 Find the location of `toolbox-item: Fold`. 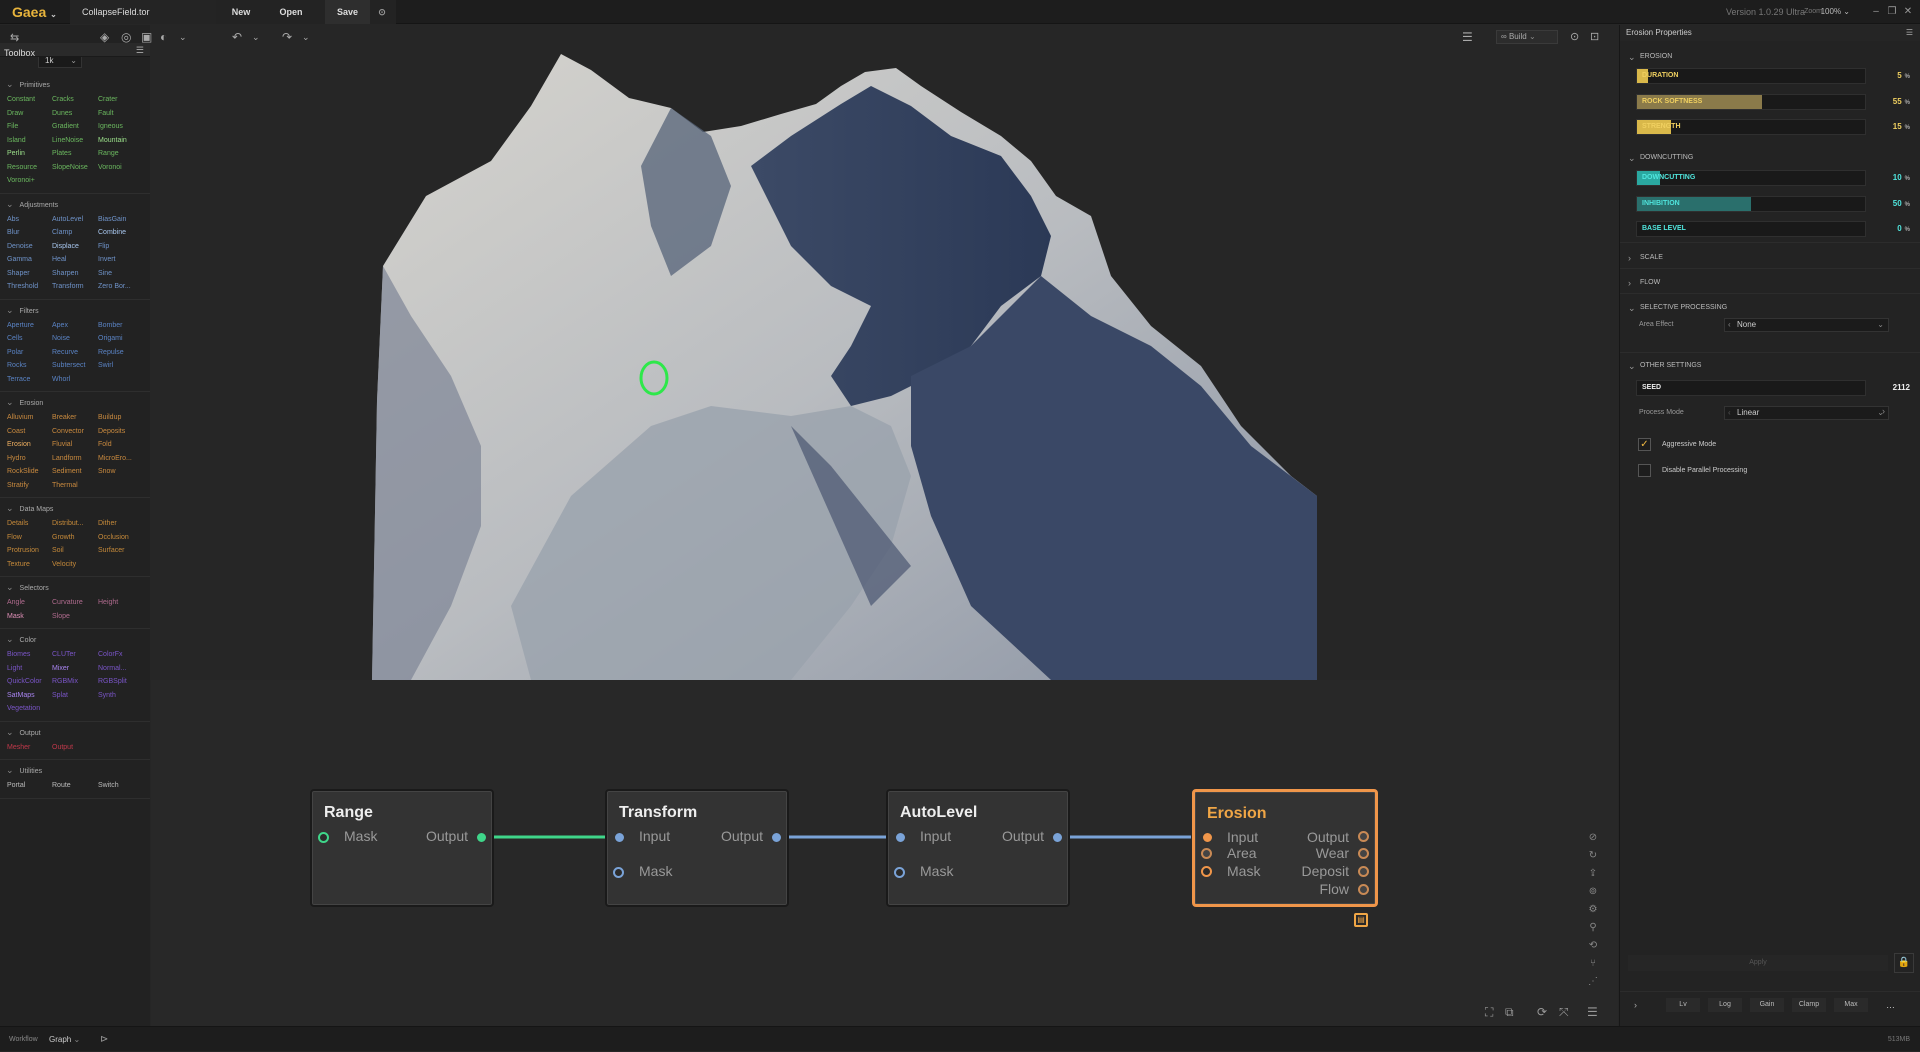

toolbox-item: Fold is located at coordinates (125, 445).